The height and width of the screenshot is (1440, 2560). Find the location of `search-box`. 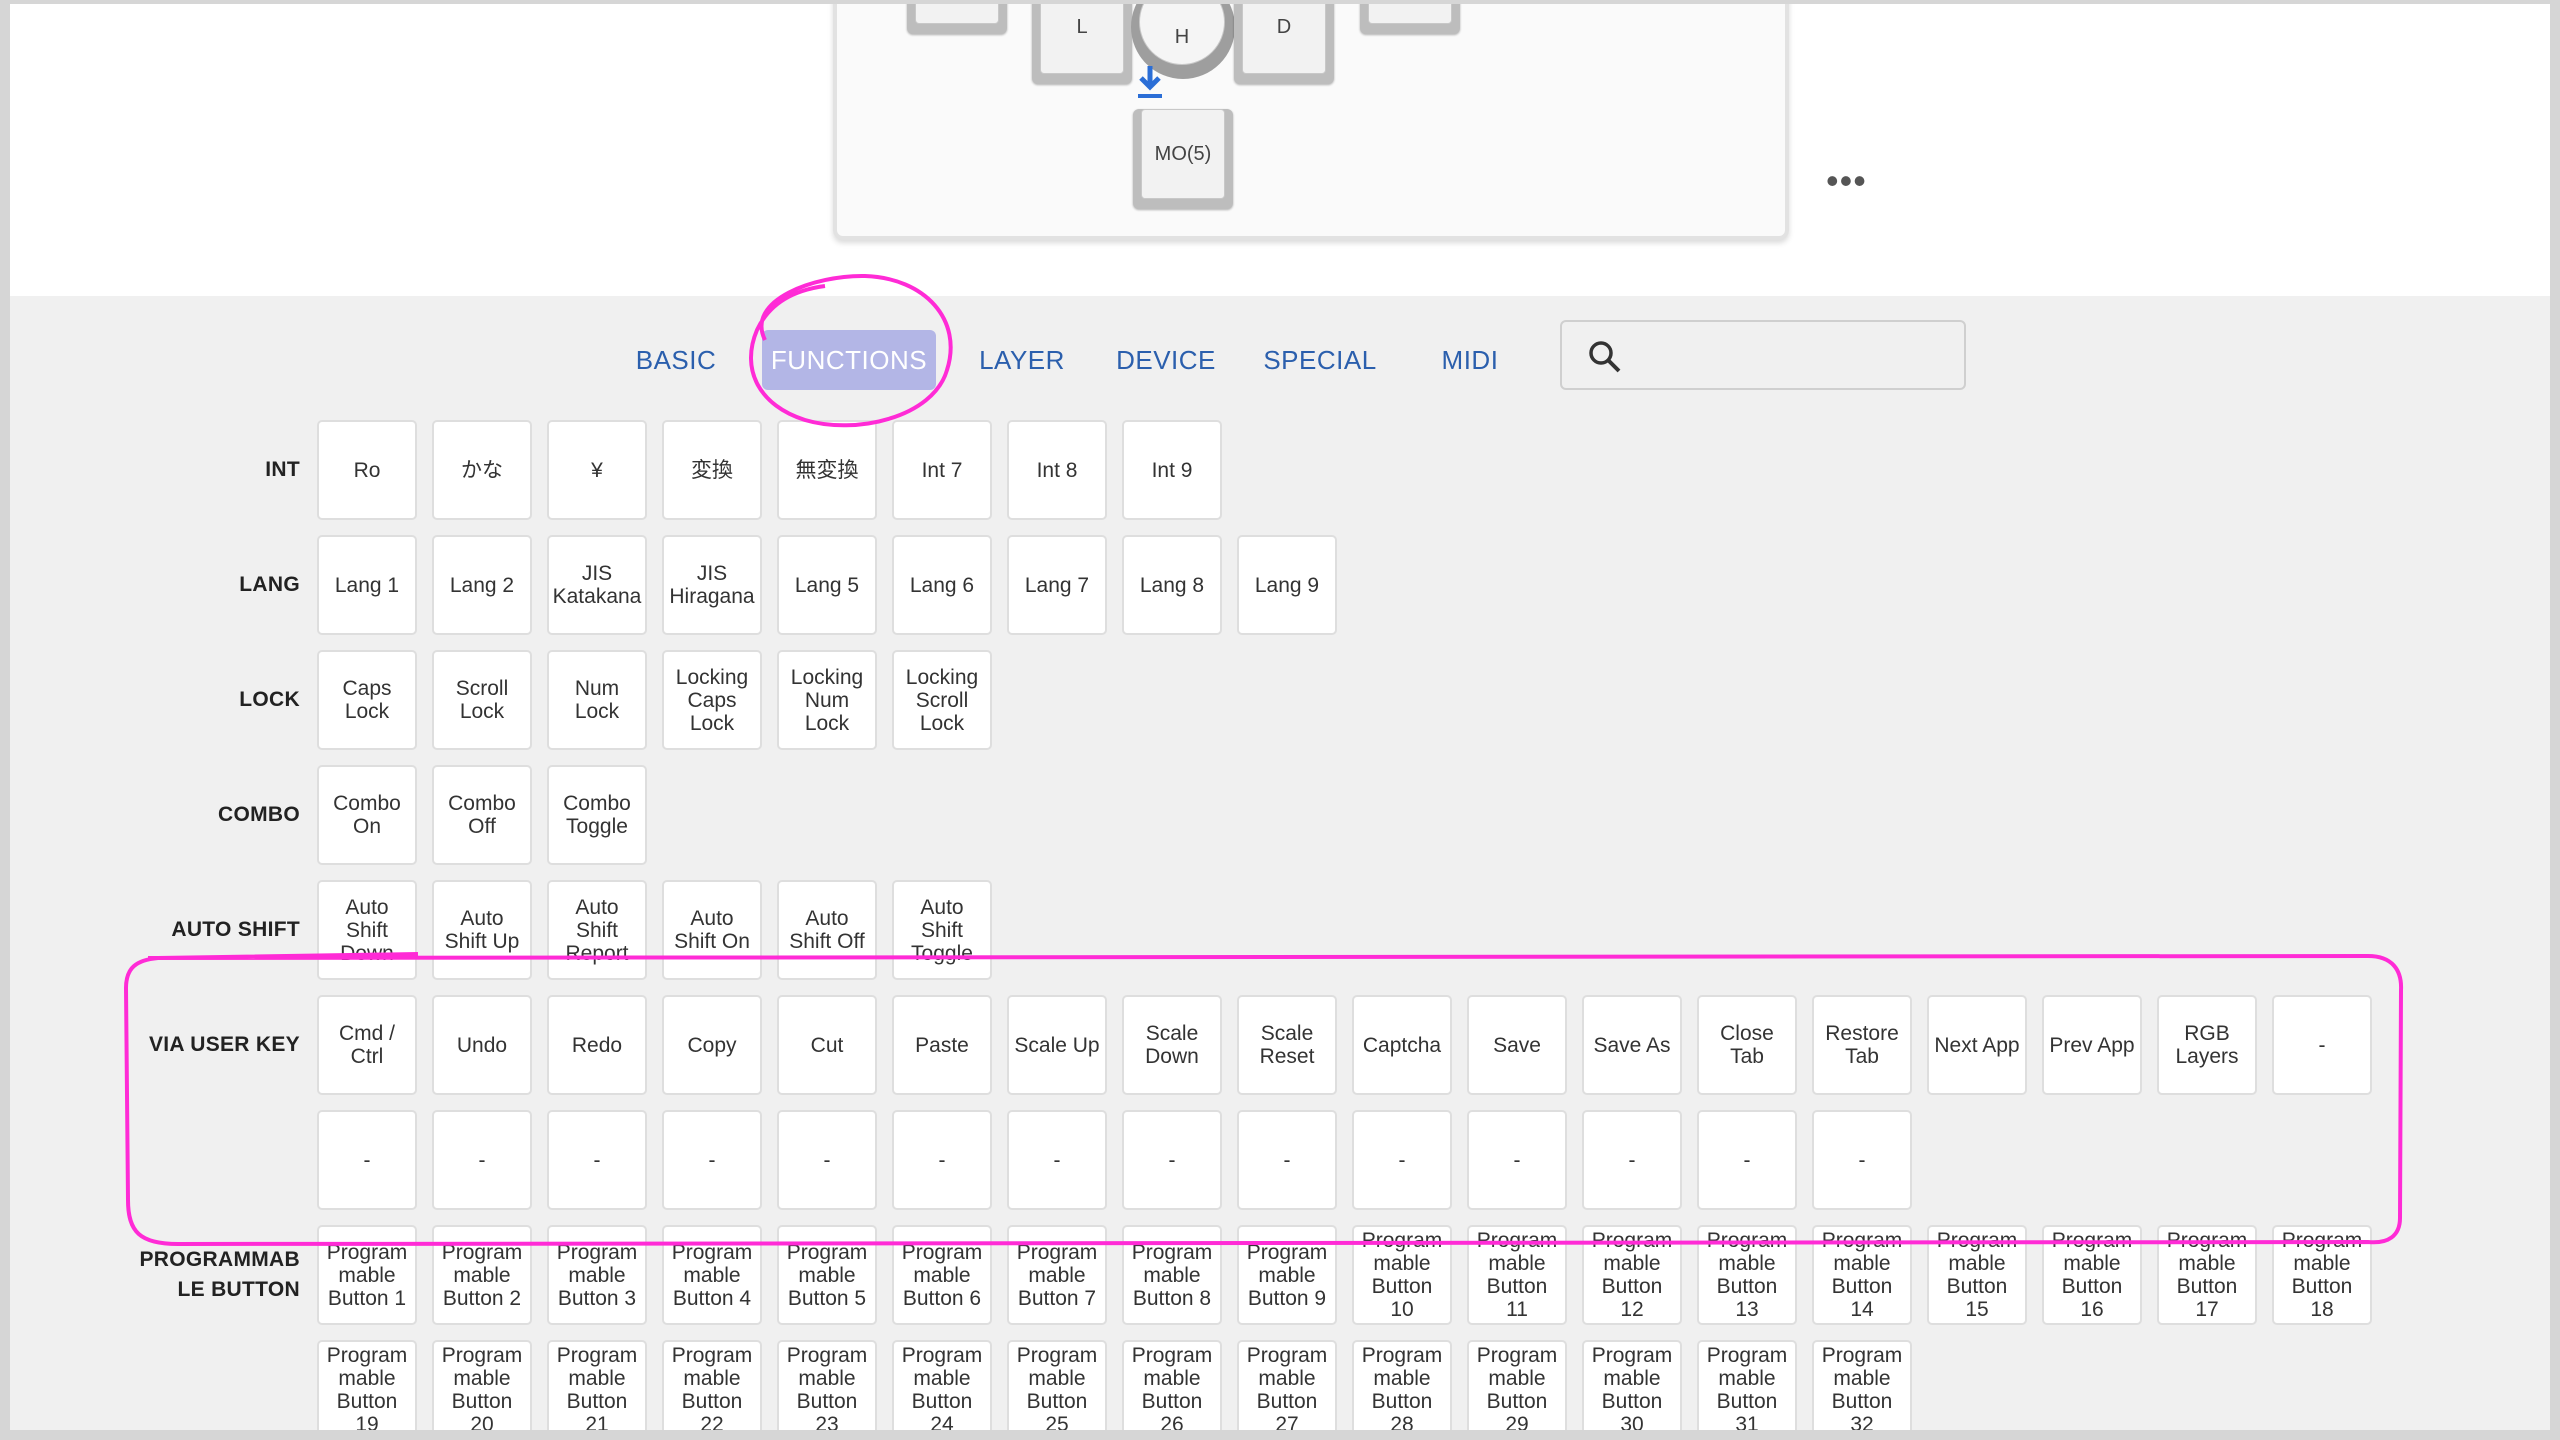

search-box is located at coordinates (1763, 355).